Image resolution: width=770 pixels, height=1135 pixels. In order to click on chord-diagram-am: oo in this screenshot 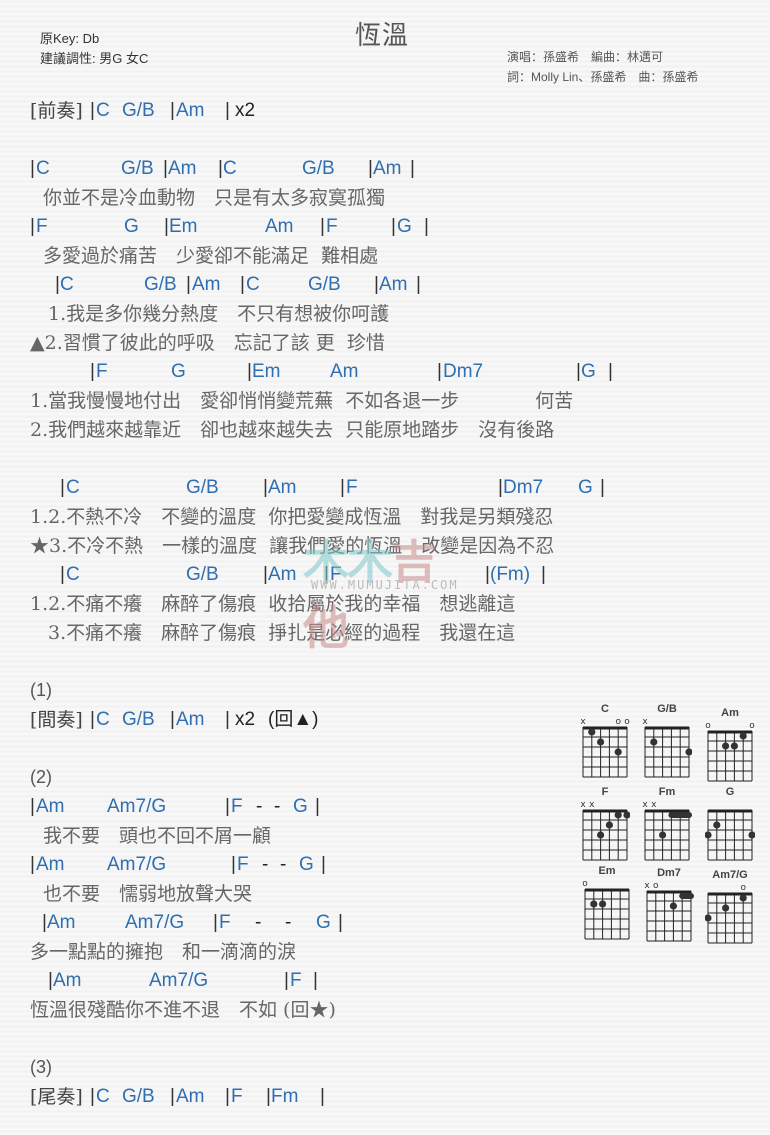, I will do `click(730, 751)`.